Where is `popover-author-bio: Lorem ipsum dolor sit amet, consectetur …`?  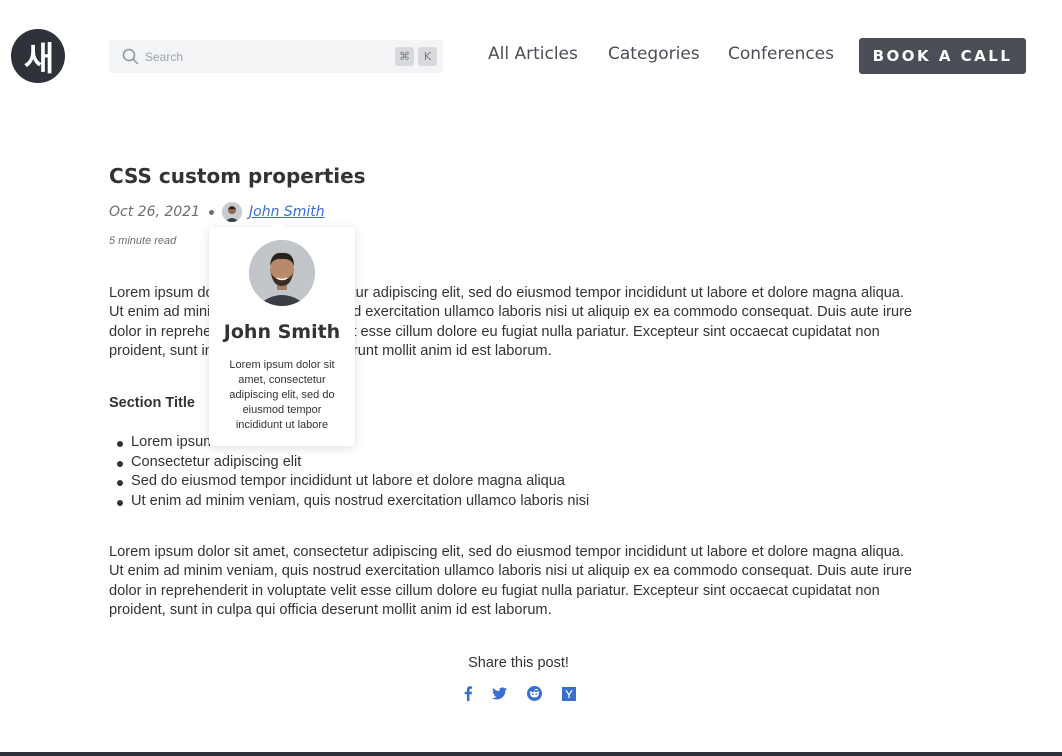 popover-author-bio: Lorem ipsum dolor sit amet, consectetur … is located at coordinates (282, 395).